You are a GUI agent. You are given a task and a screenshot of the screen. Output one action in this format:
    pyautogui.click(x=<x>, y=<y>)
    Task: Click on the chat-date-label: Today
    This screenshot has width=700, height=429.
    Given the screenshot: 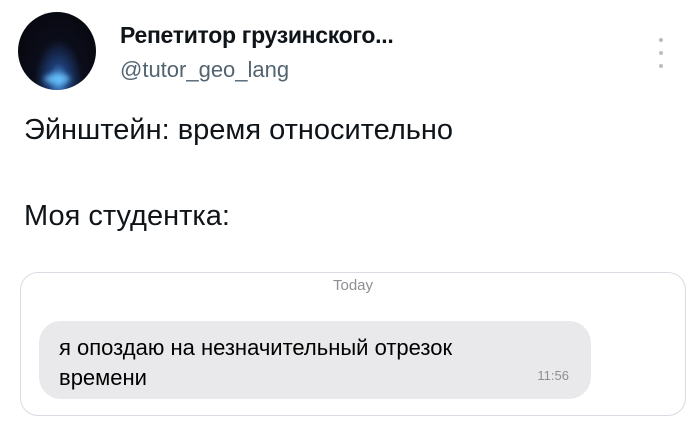 What is the action you would take?
    pyautogui.click(x=353, y=285)
    